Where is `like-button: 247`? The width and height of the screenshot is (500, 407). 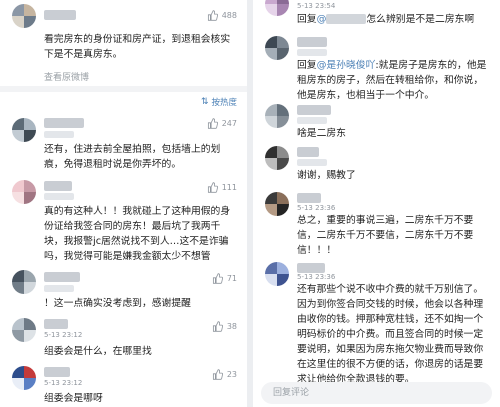 like-button: 247 is located at coordinates (222, 123).